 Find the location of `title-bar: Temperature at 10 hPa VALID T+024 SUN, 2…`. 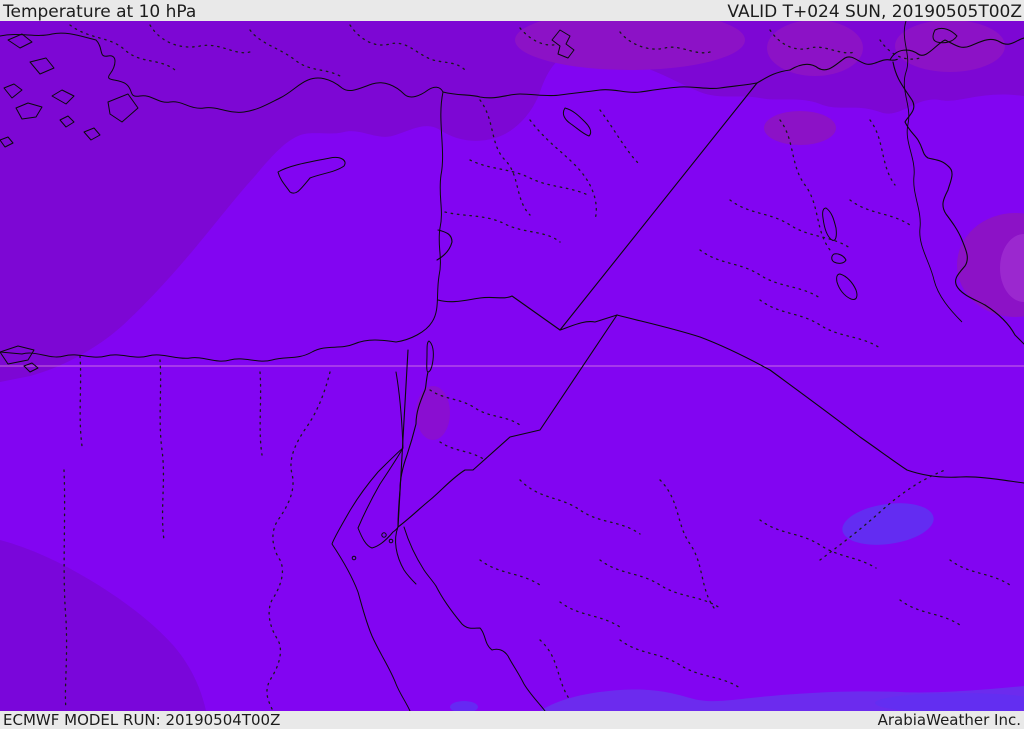

title-bar: Temperature at 10 hPa VALID T+024 SUN, 2… is located at coordinates (512, 11).